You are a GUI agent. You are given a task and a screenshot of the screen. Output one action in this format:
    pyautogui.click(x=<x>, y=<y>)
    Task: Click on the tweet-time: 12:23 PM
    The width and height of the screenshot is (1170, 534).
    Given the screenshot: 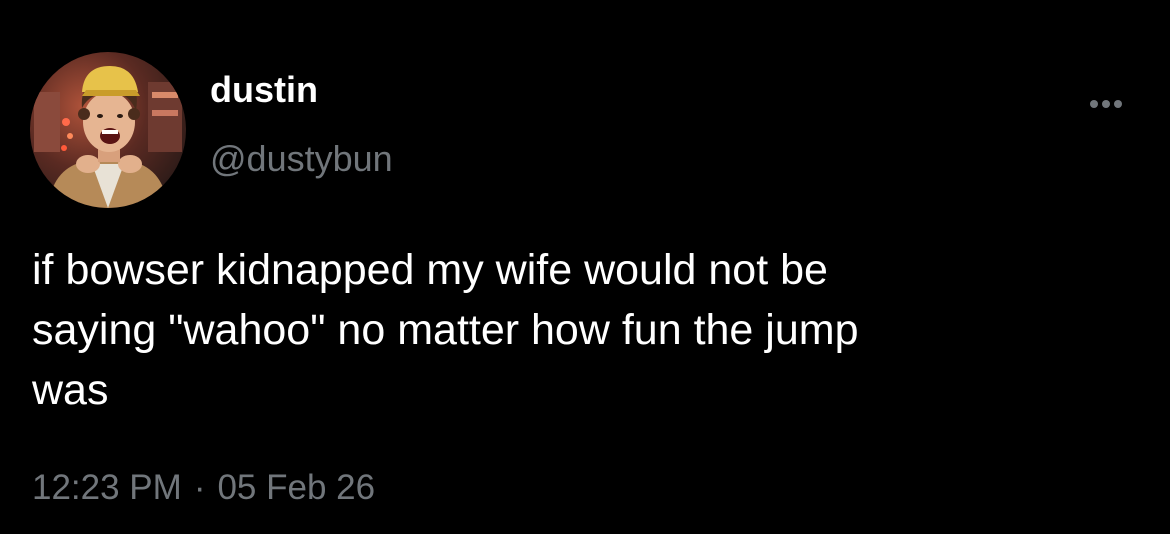 What is the action you would take?
    pyautogui.click(x=107, y=487)
    